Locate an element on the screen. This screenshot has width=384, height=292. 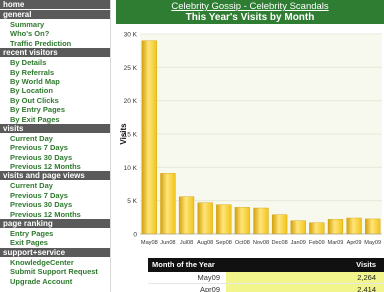
sidebar-item-by-entry-pages: By Entry Pages is located at coordinates (55, 109).